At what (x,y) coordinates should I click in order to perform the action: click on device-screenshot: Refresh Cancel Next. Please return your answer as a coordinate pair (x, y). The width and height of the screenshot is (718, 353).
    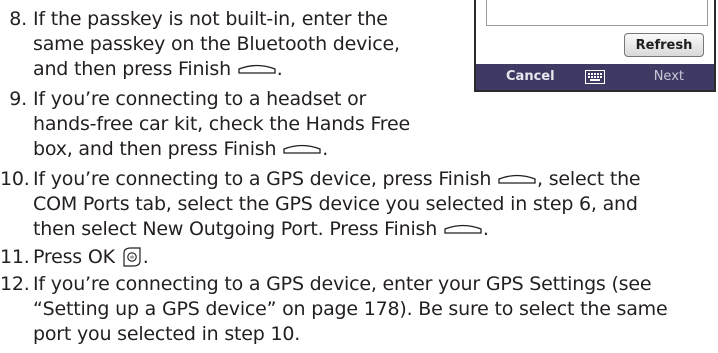
    Looking at the image, I should click on (595, 46).